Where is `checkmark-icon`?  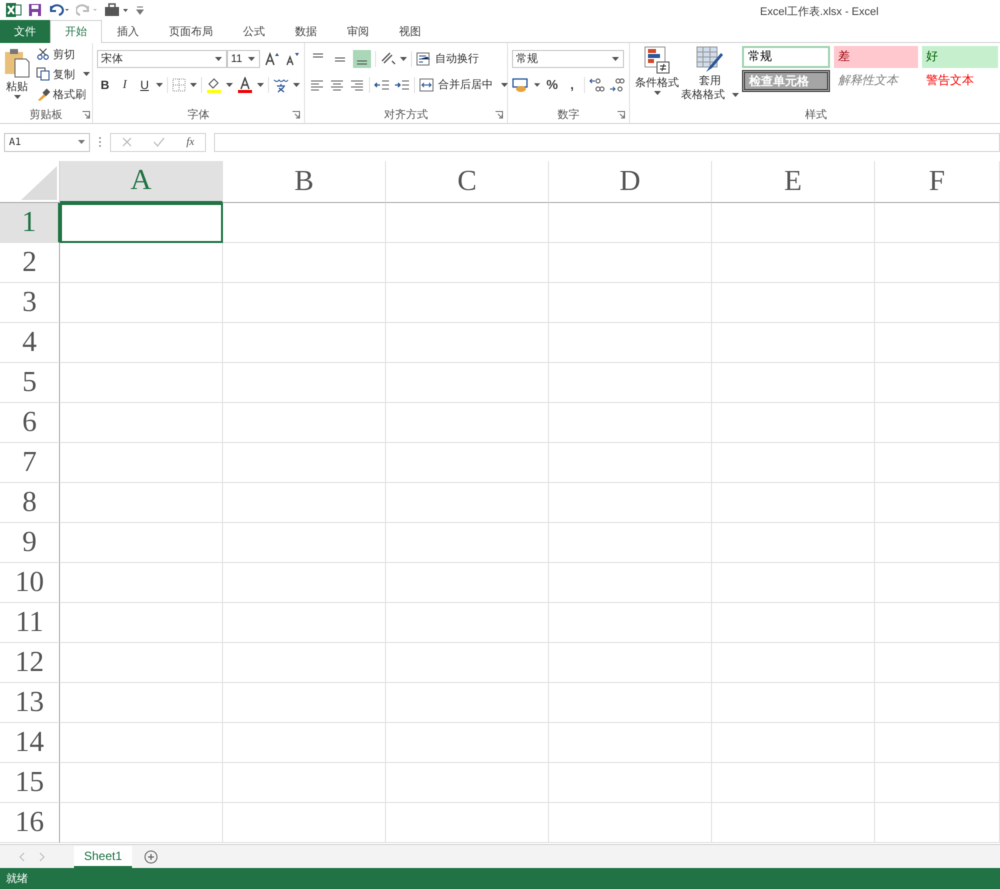
checkmark-icon is located at coordinates (159, 142).